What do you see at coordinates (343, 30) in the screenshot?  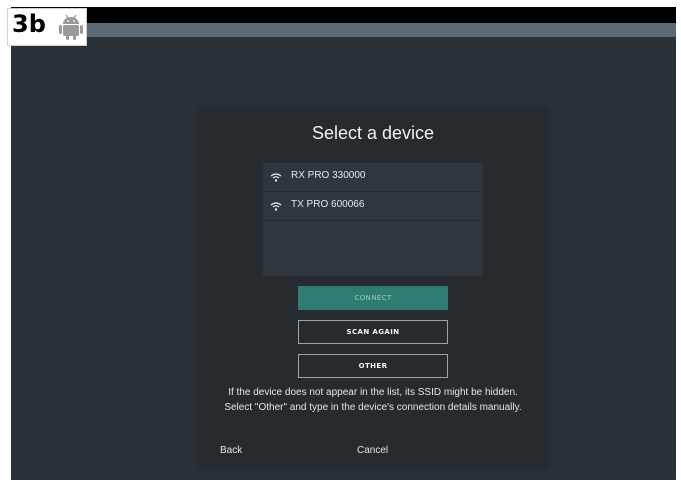 I see `app-header-bar` at bounding box center [343, 30].